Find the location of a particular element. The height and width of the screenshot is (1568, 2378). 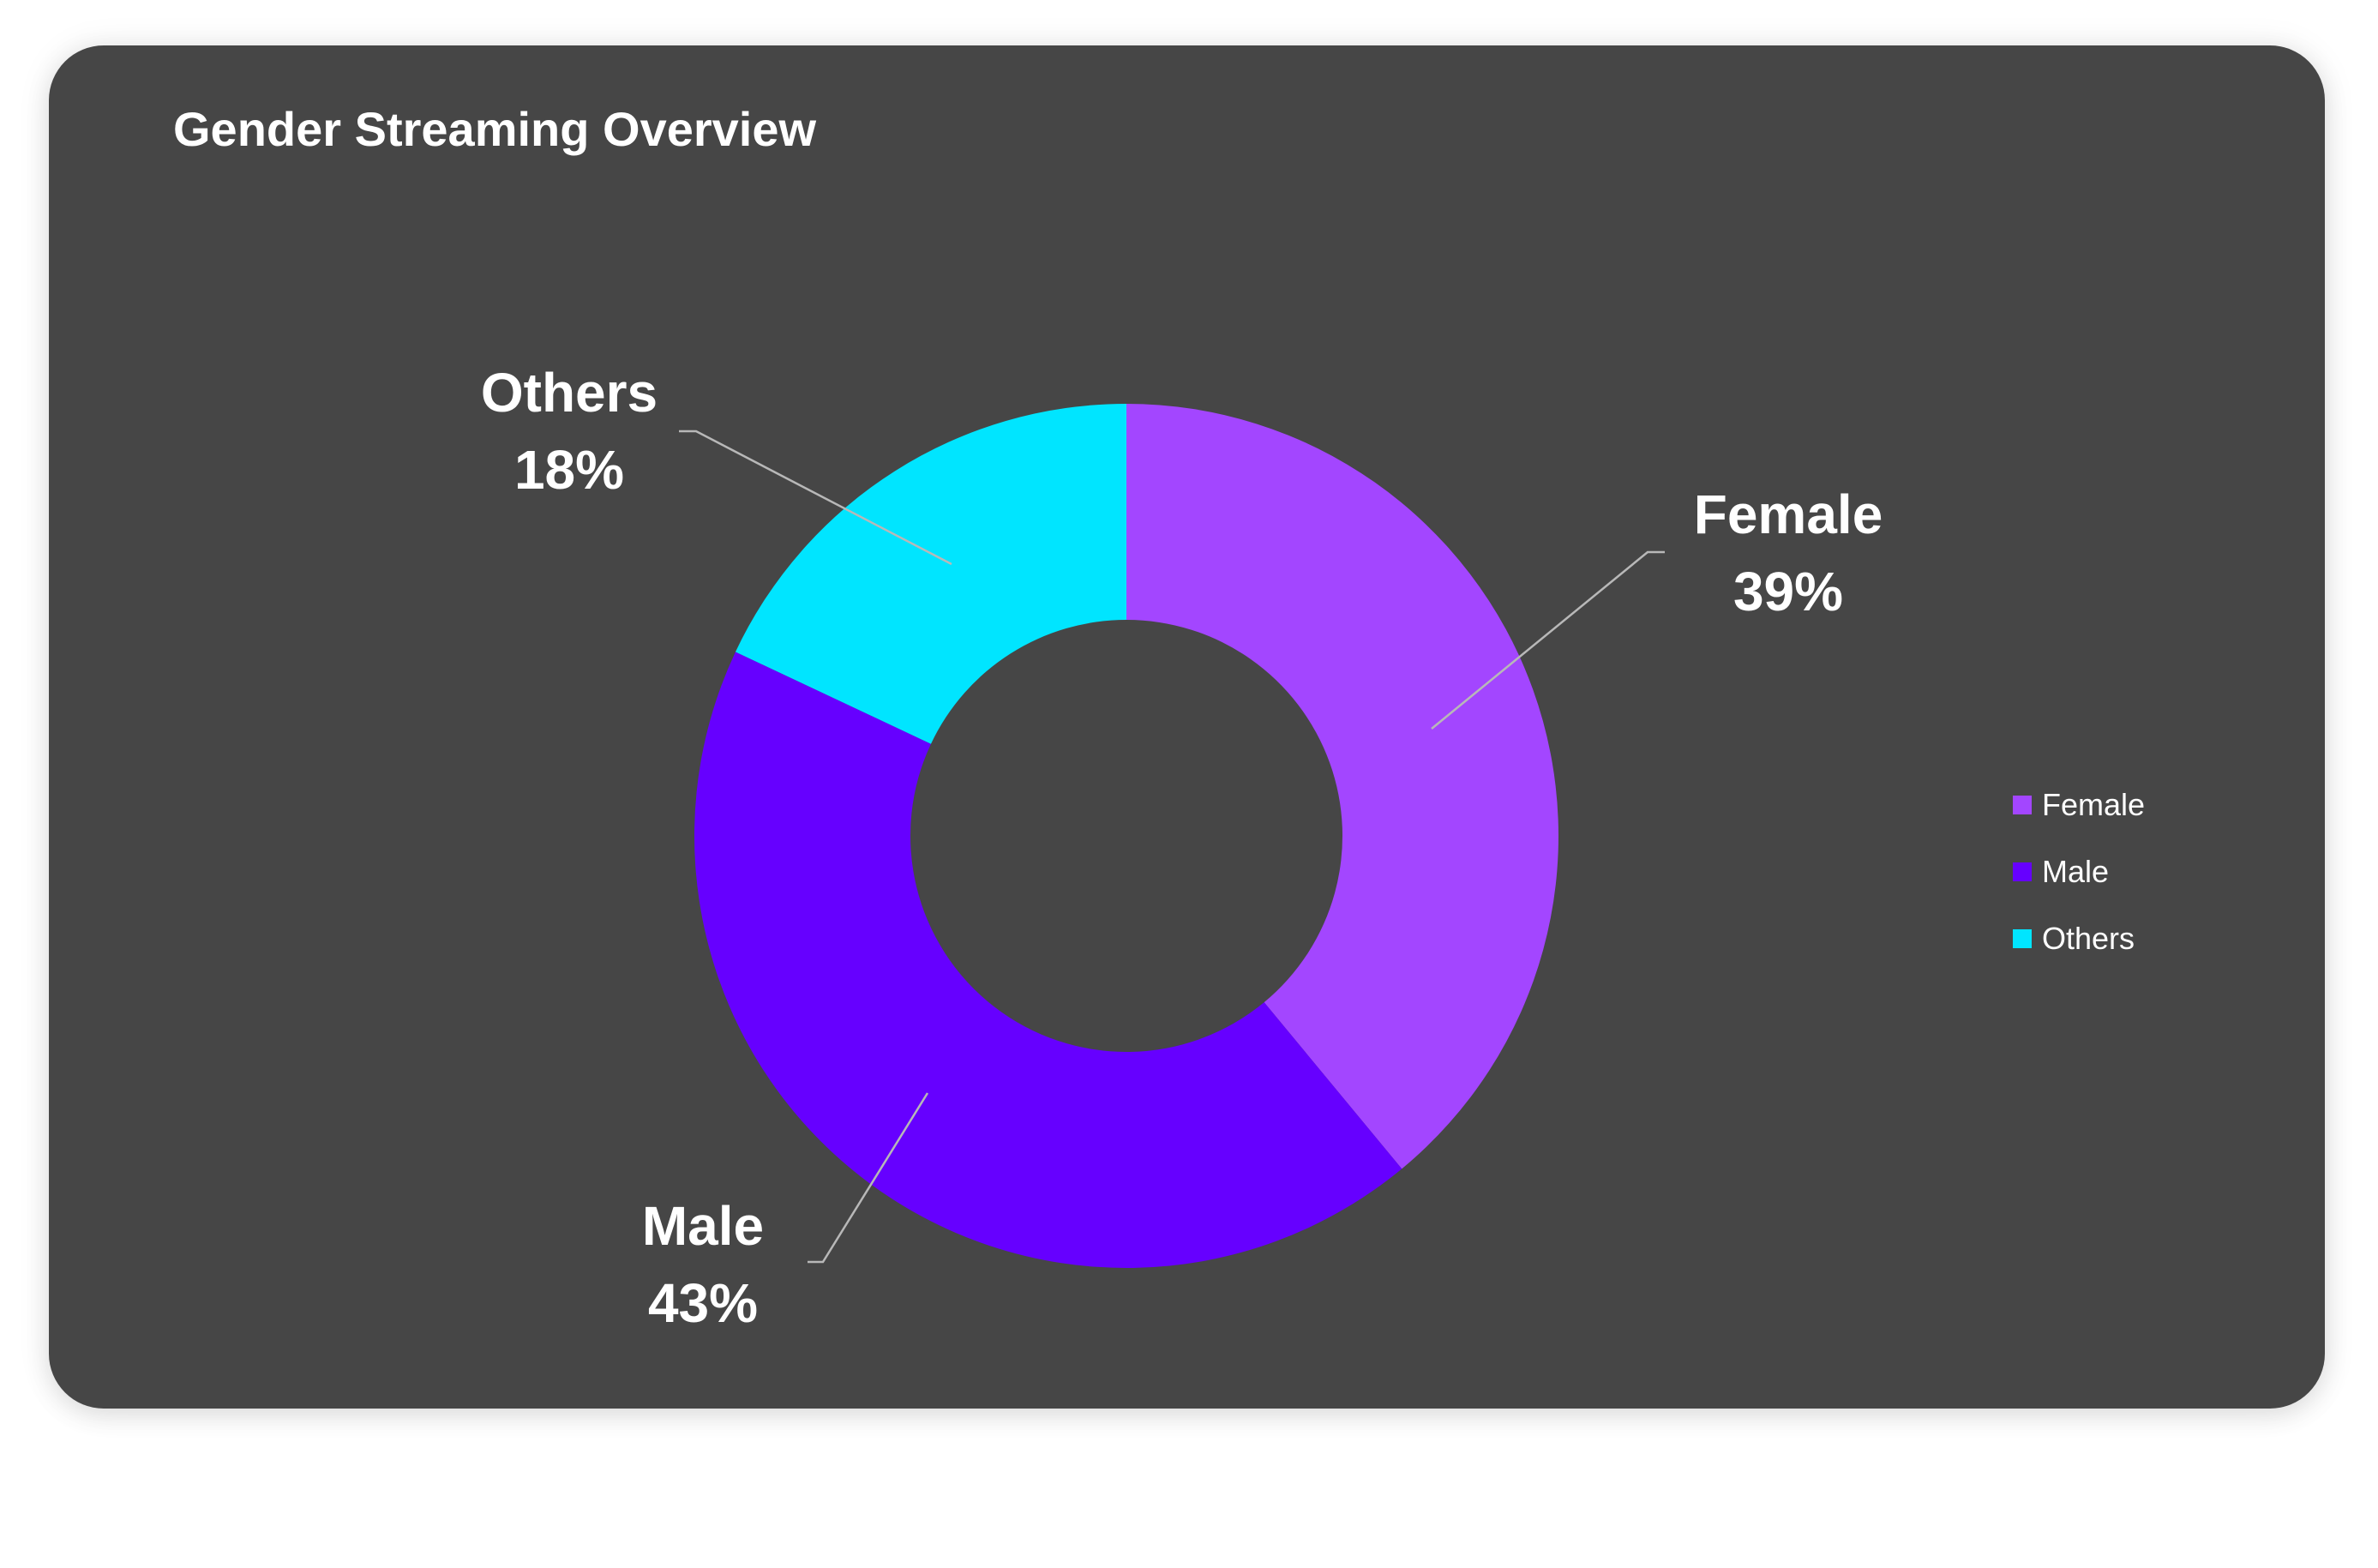

legend-label-female: Female is located at coordinates (2094, 804).